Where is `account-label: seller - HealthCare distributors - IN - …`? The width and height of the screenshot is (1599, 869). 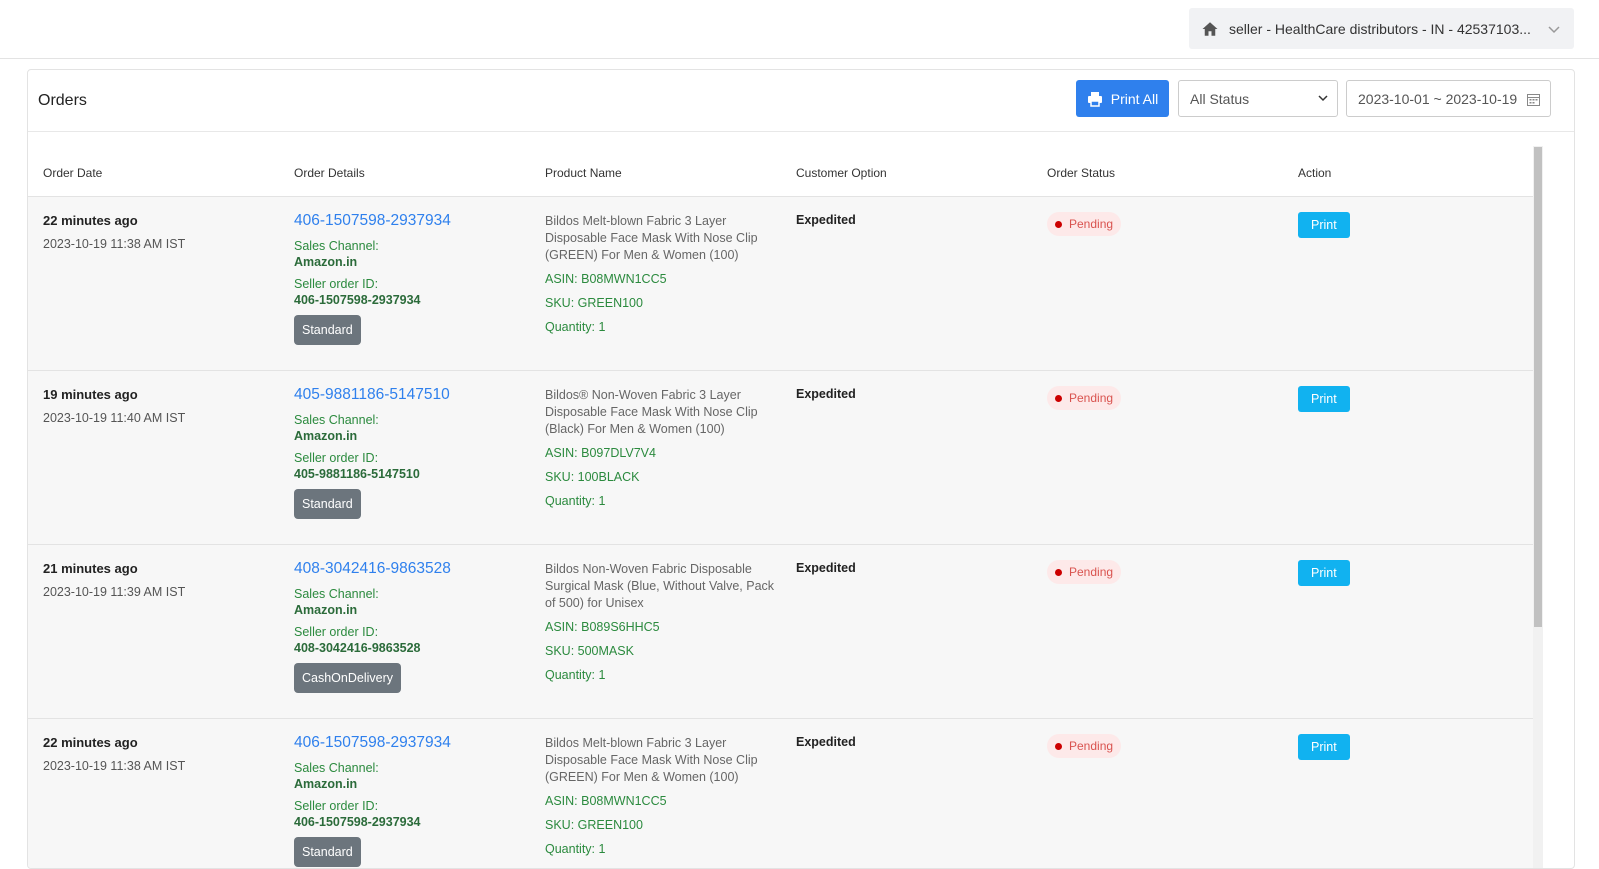 account-label: seller - HealthCare distributors - IN - … is located at coordinates (1380, 28).